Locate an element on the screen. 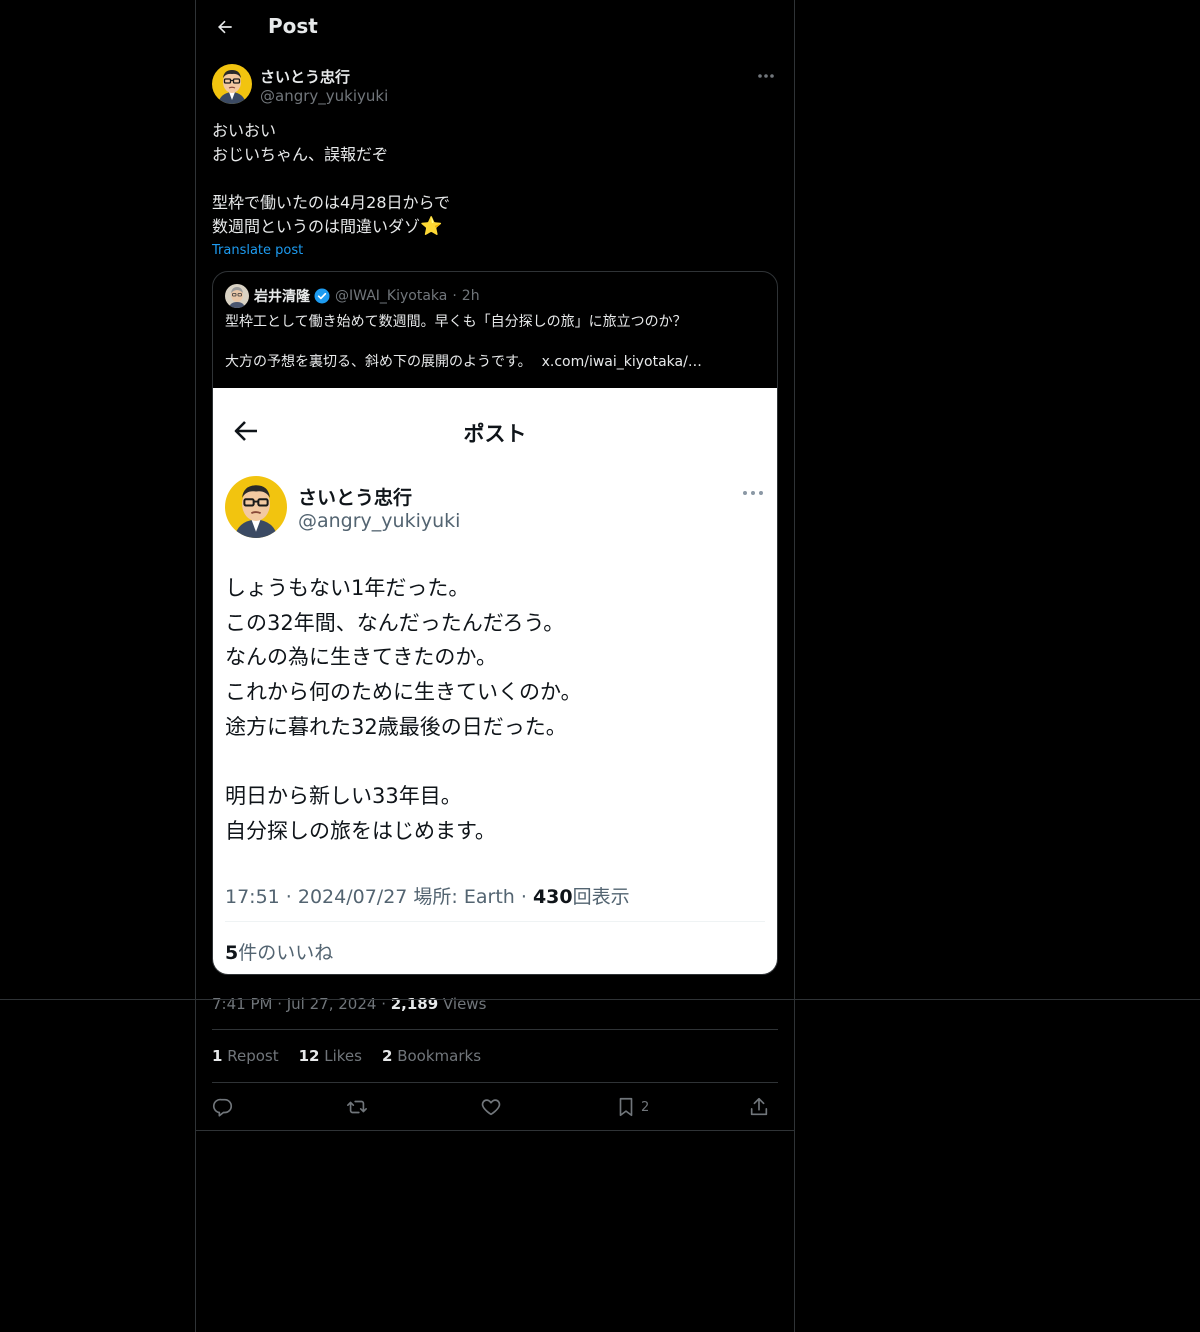 This screenshot has height=1332, width=1200. reposts-count: 1 is located at coordinates (217, 1056).